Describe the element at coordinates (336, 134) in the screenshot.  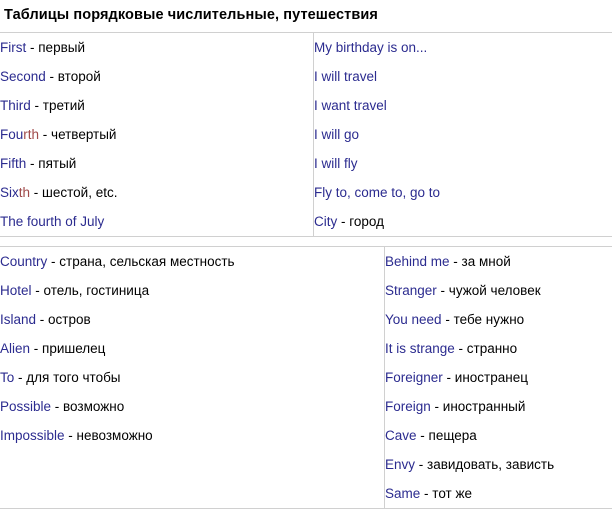
I see `entry-phrase: I will go` at that location.